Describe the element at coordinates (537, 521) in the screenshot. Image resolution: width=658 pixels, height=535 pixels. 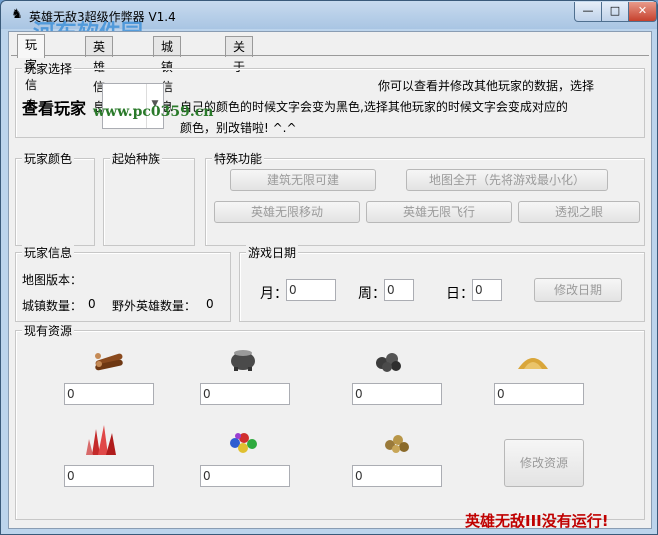
I see `game-status-text: 英雄无敌III没有运行!` at that location.